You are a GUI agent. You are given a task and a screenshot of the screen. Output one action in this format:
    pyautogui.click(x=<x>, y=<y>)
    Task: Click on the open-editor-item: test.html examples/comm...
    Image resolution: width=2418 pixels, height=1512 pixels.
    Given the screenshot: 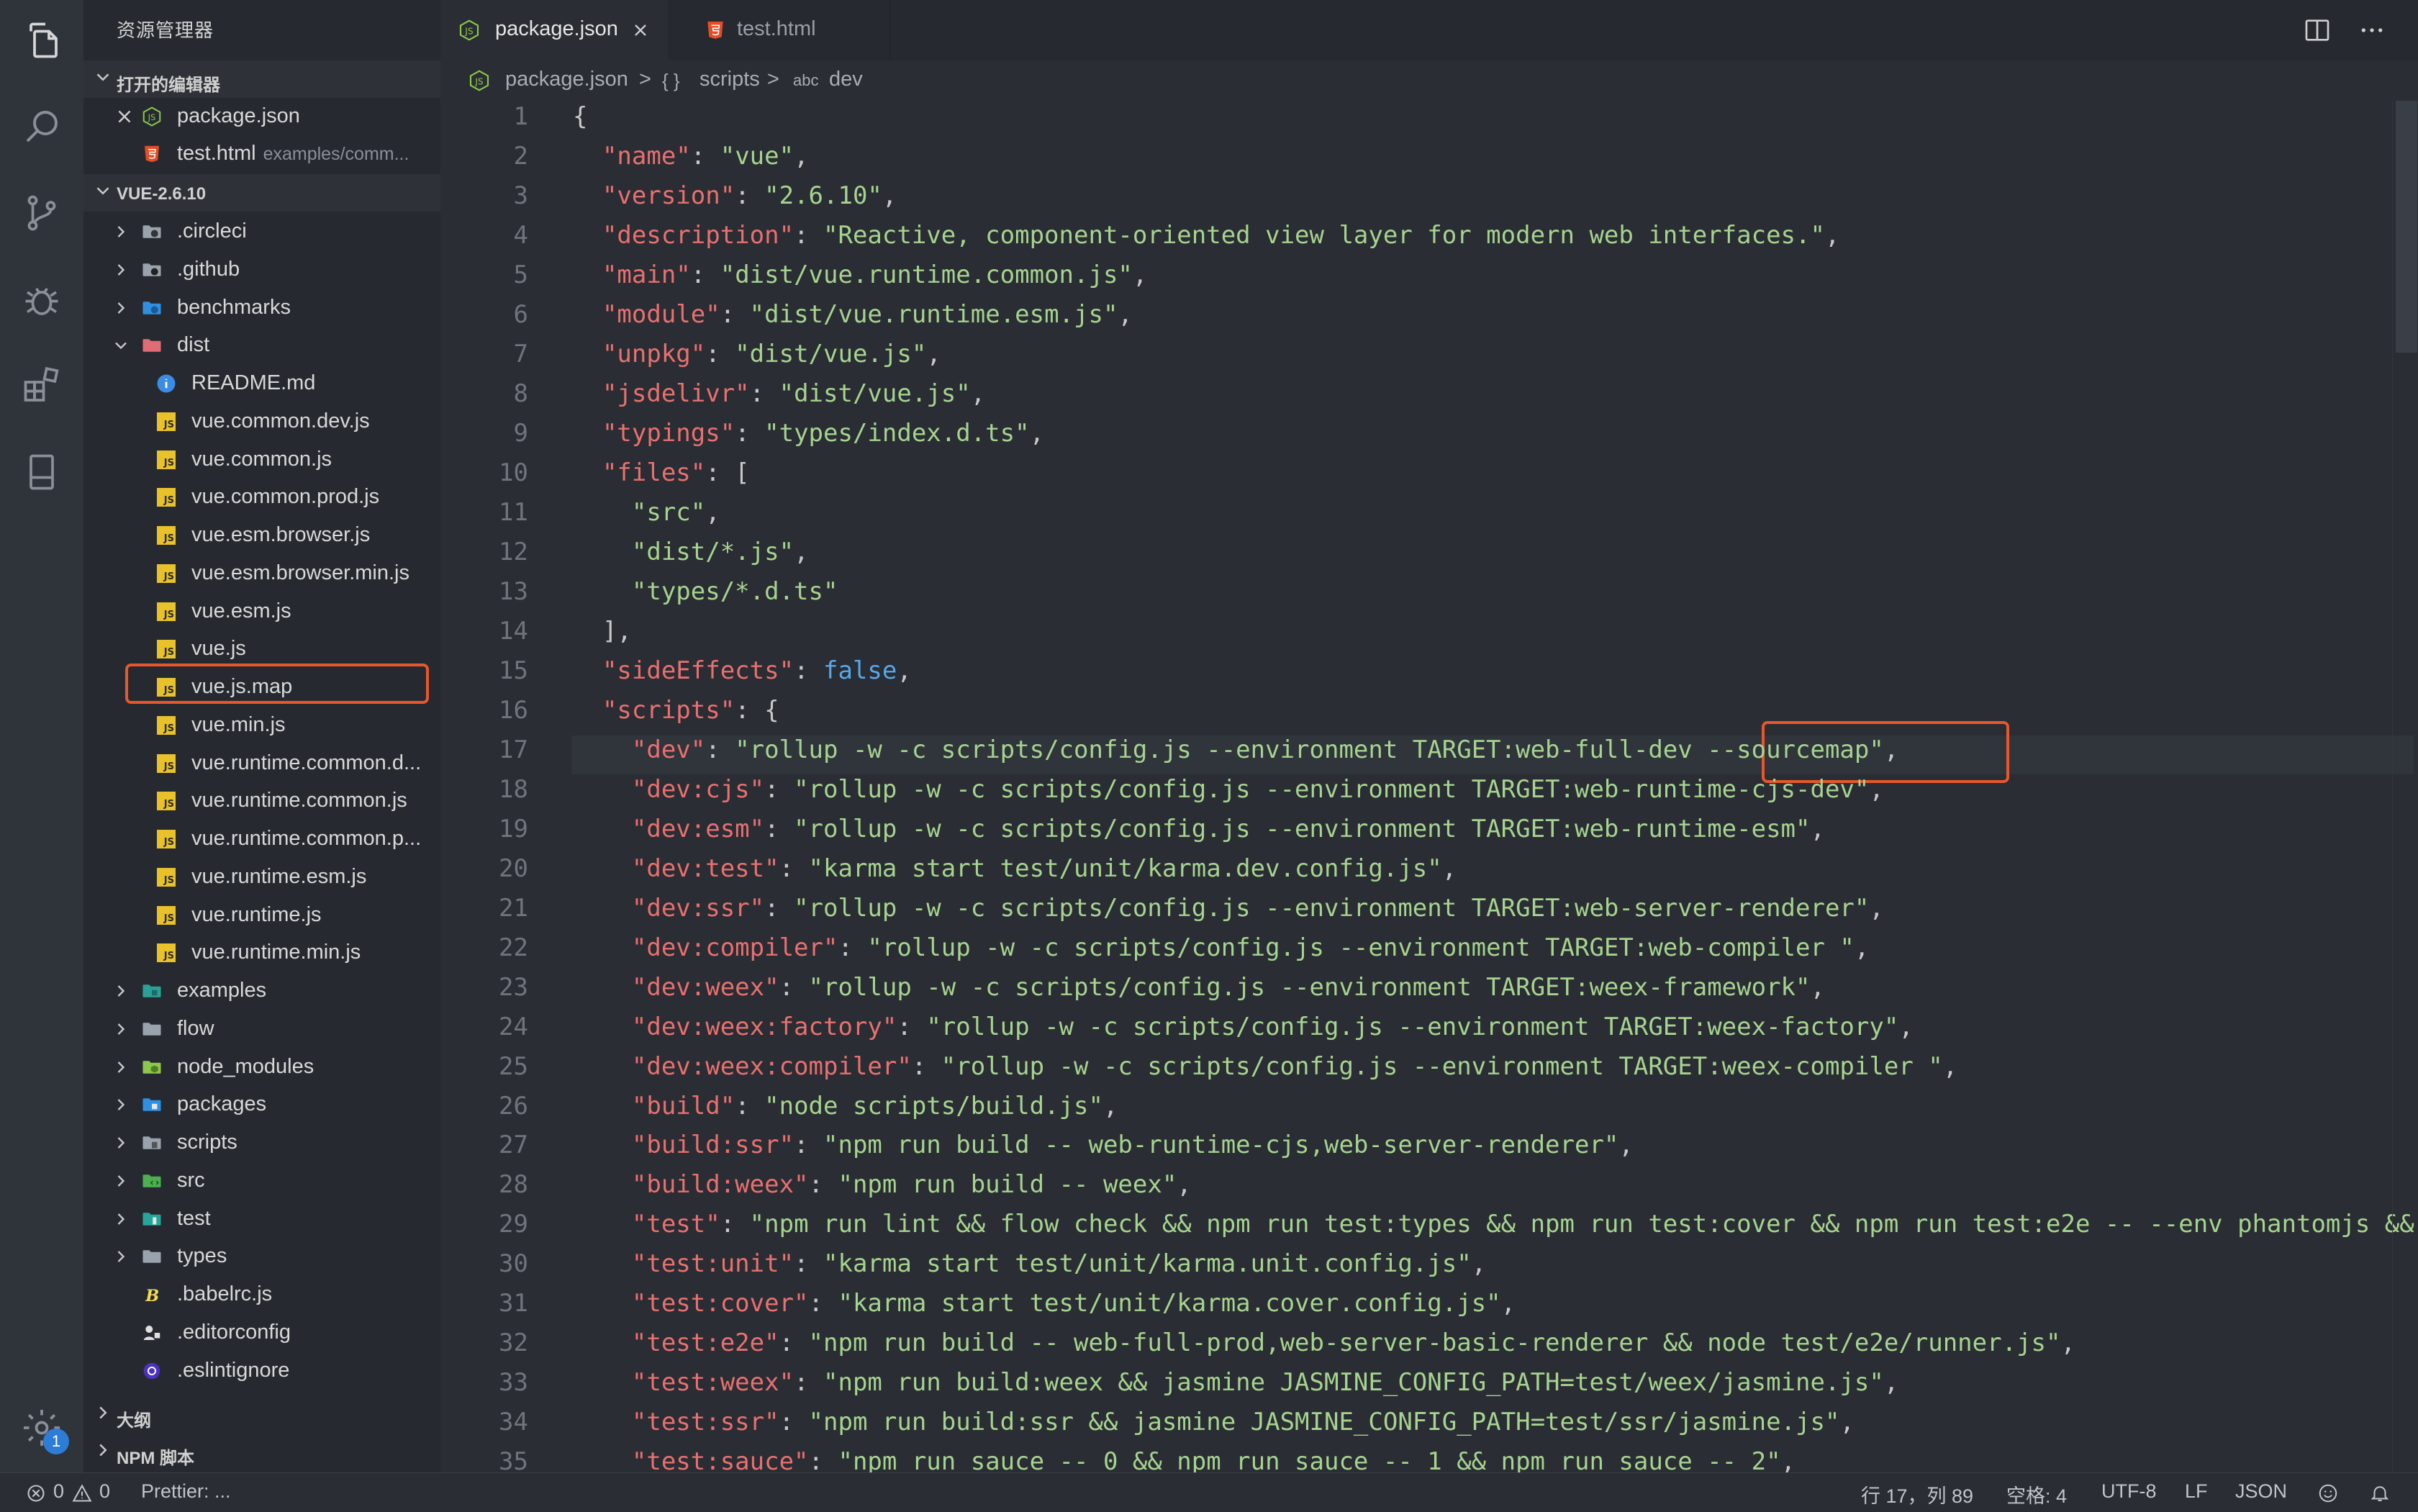 What is the action you would take?
    pyautogui.click(x=261, y=154)
    